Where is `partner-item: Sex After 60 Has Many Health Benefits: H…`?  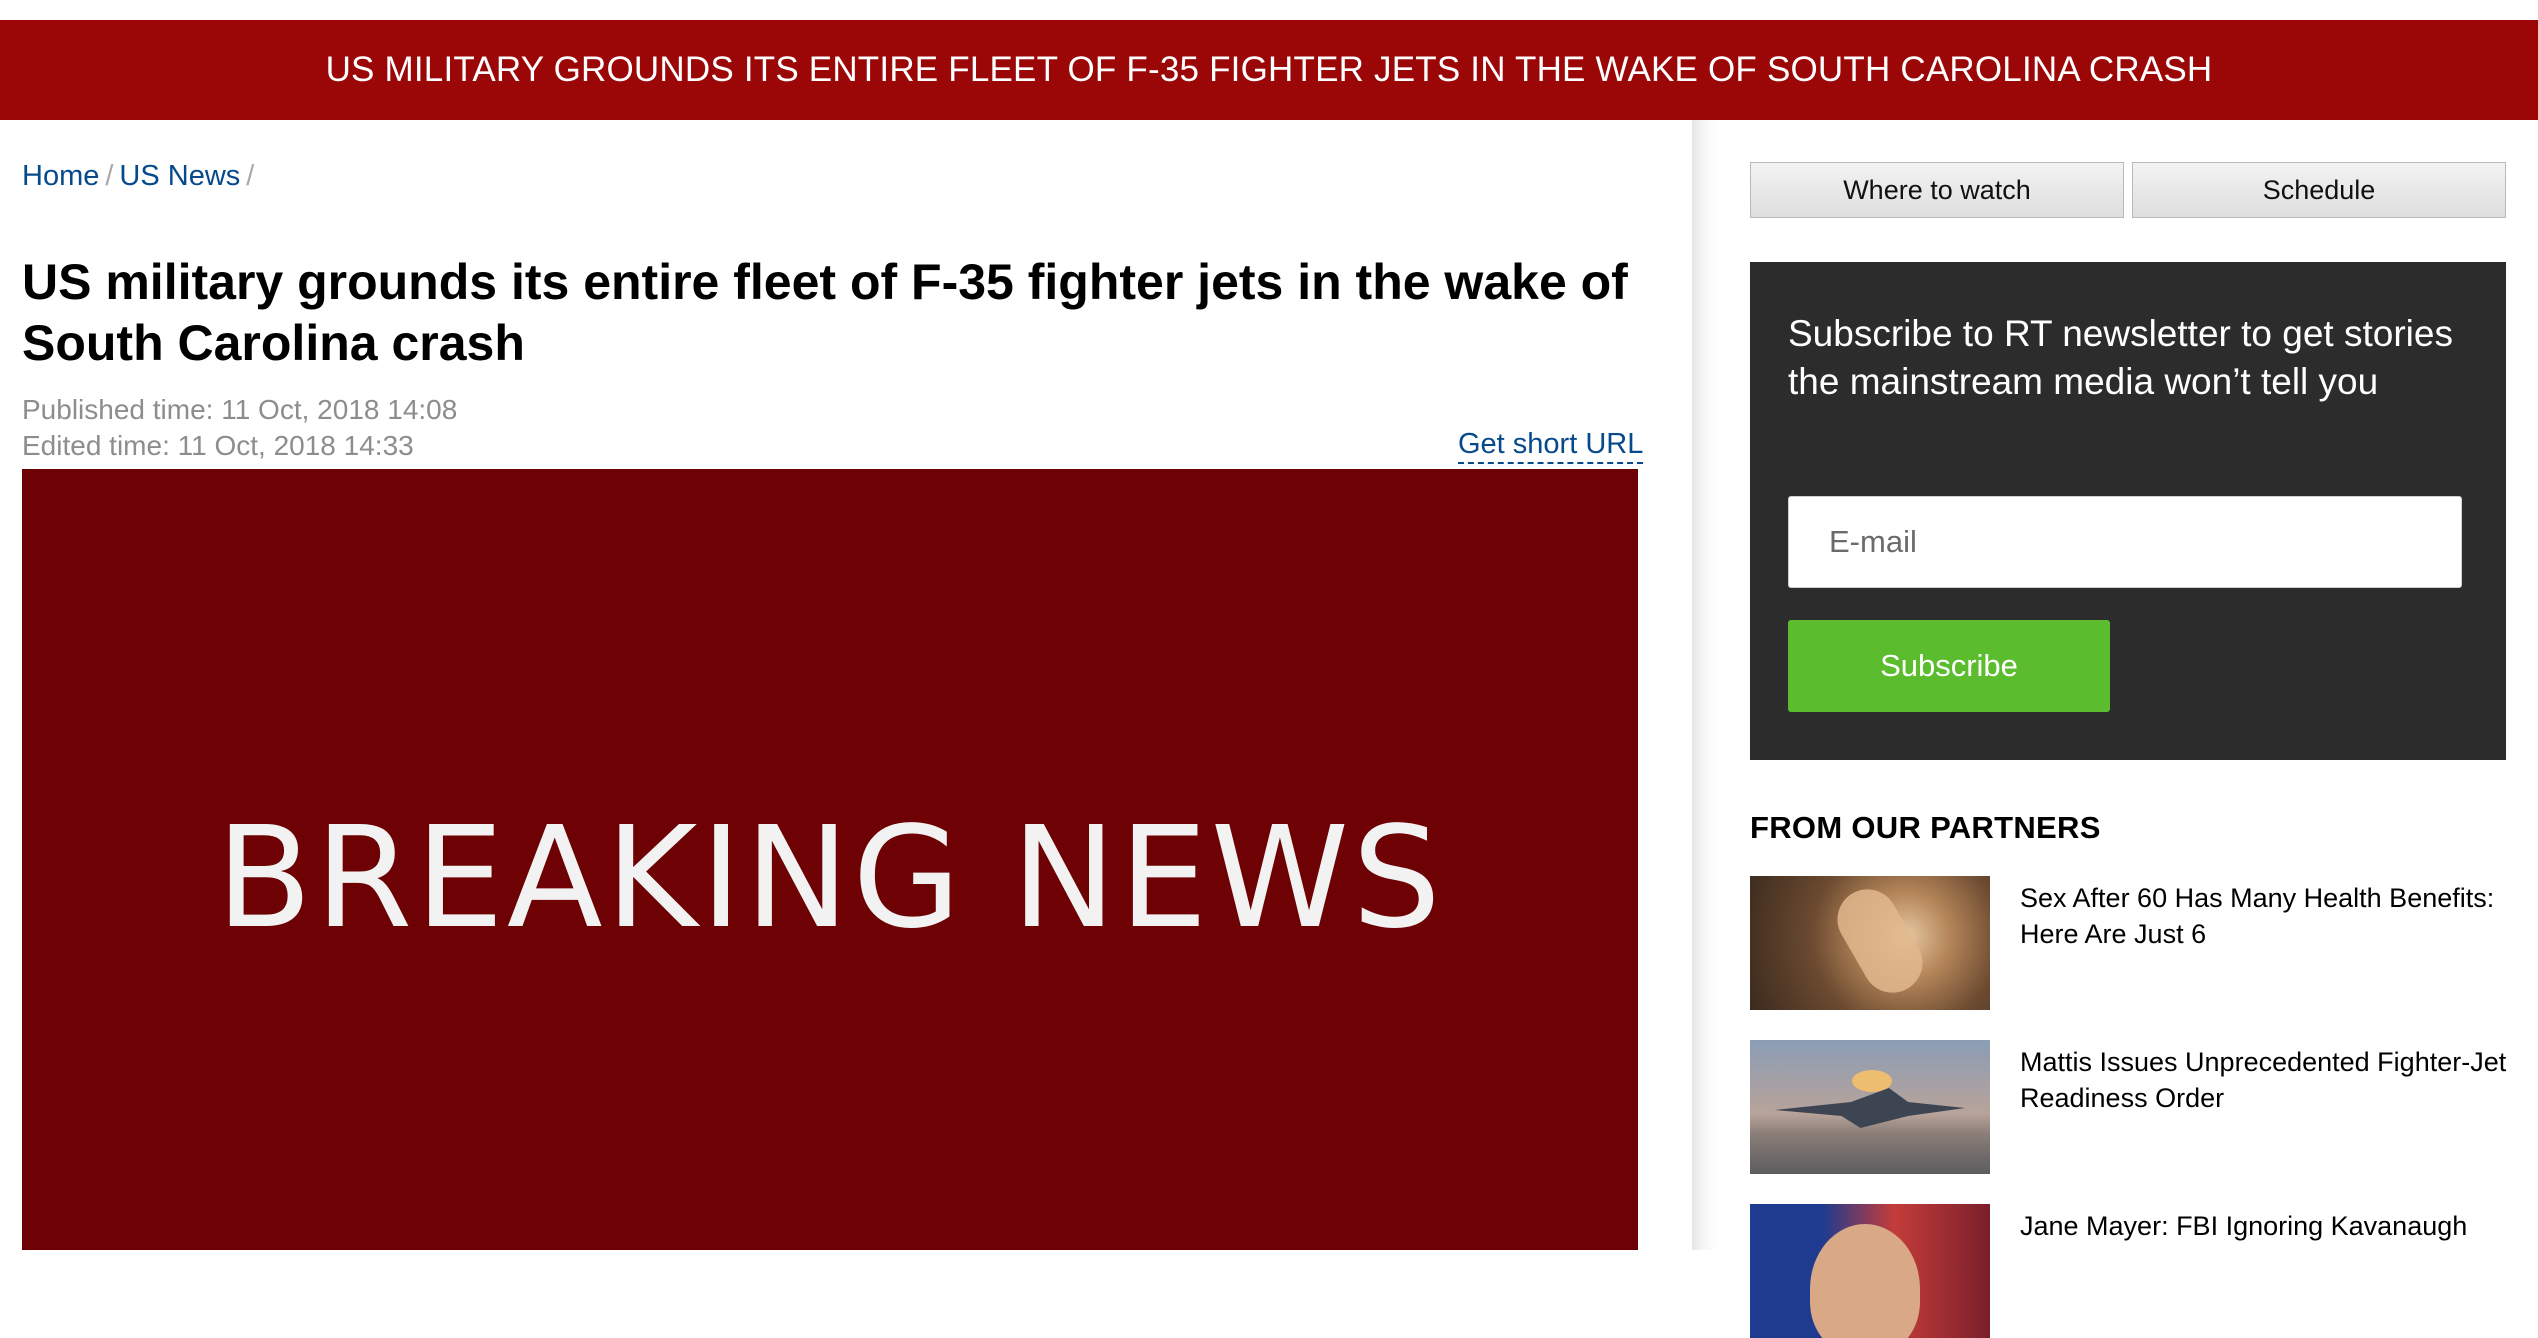
partner-item: Sex After 60 Has Many Health Benefits: H… is located at coordinates (2128, 943).